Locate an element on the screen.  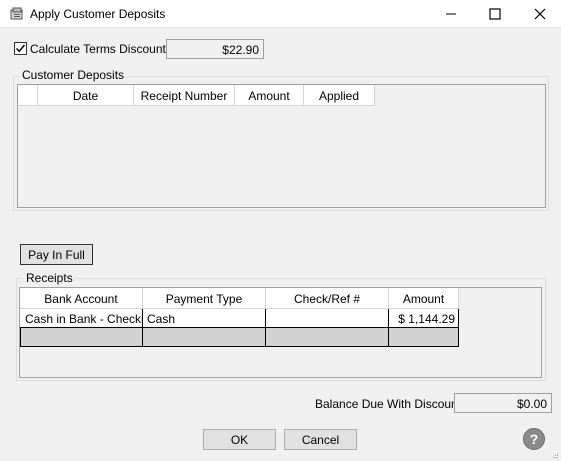
cancel-button: Cancel is located at coordinates (320, 439).